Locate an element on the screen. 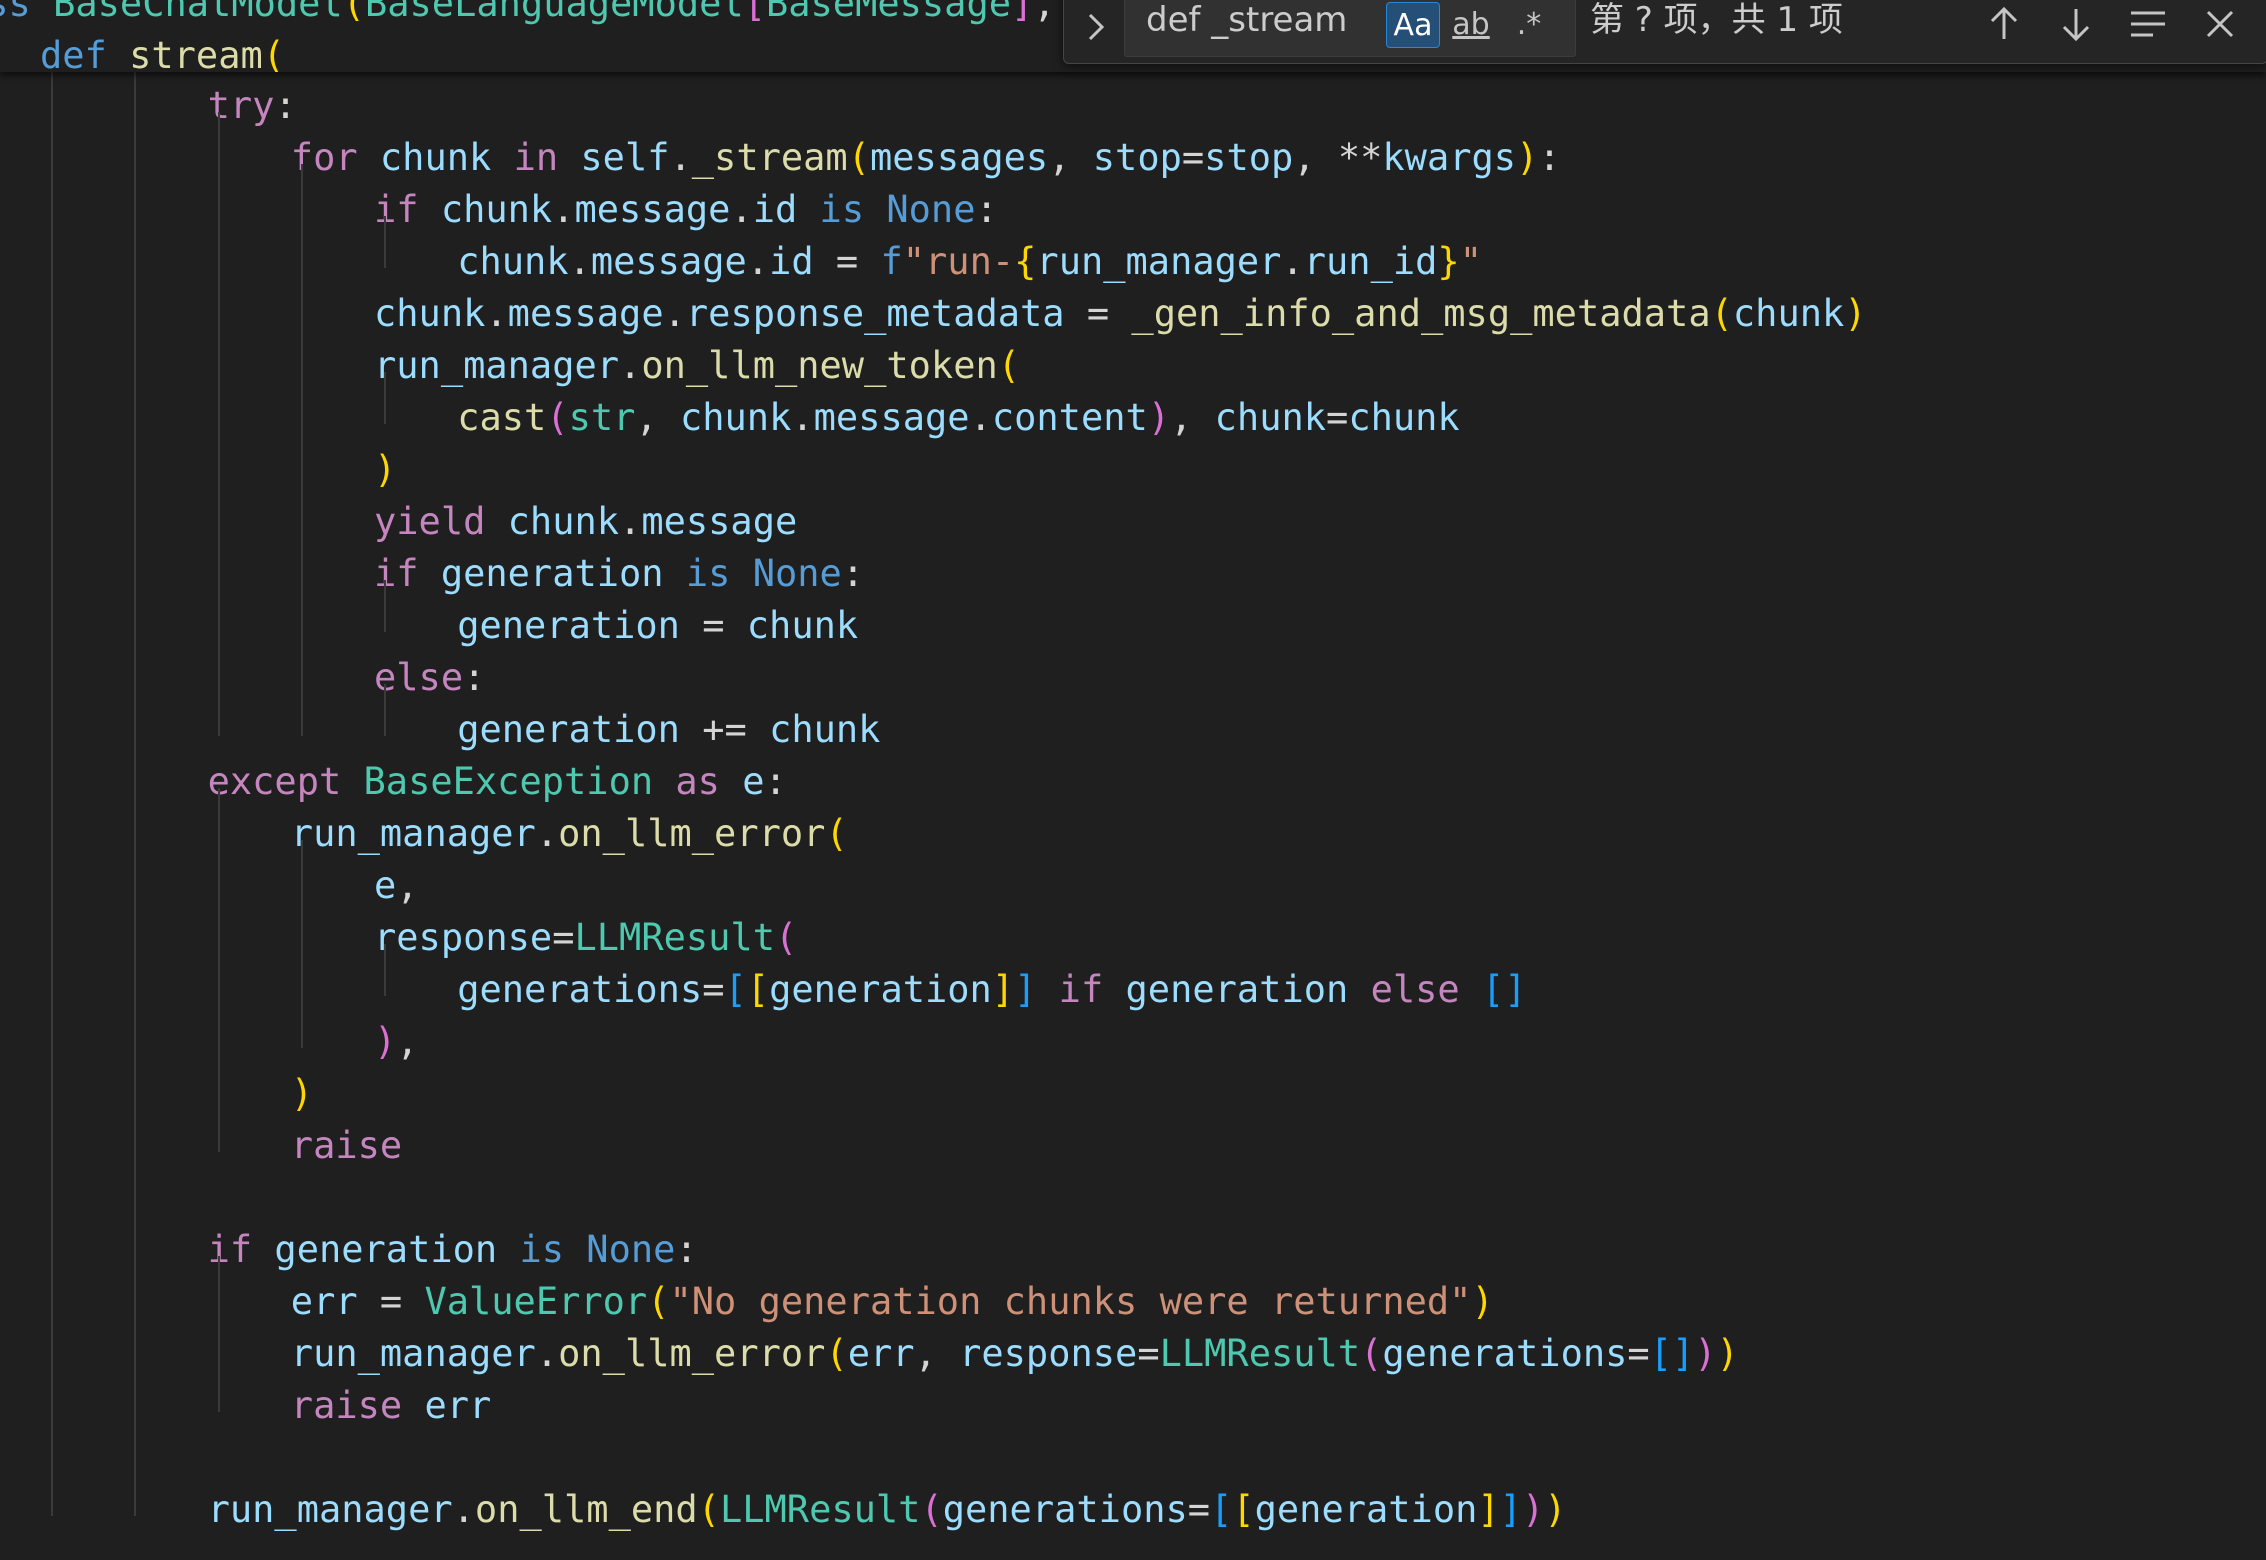 Image resolution: width=2266 pixels, height=1560 pixels. code-token: BaseChatModel is located at coordinates (198, 12).